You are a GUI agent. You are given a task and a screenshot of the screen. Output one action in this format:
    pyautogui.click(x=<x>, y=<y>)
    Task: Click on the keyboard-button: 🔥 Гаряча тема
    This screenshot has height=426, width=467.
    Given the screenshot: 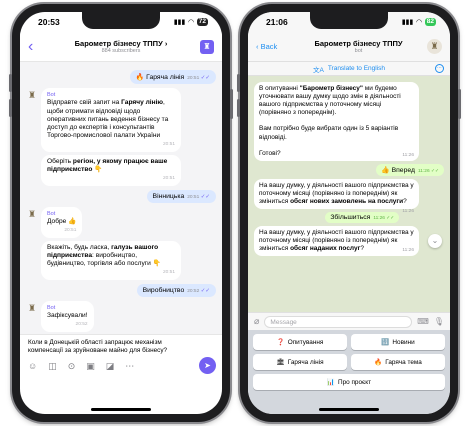 What is the action you would take?
    pyautogui.click(x=398, y=362)
    